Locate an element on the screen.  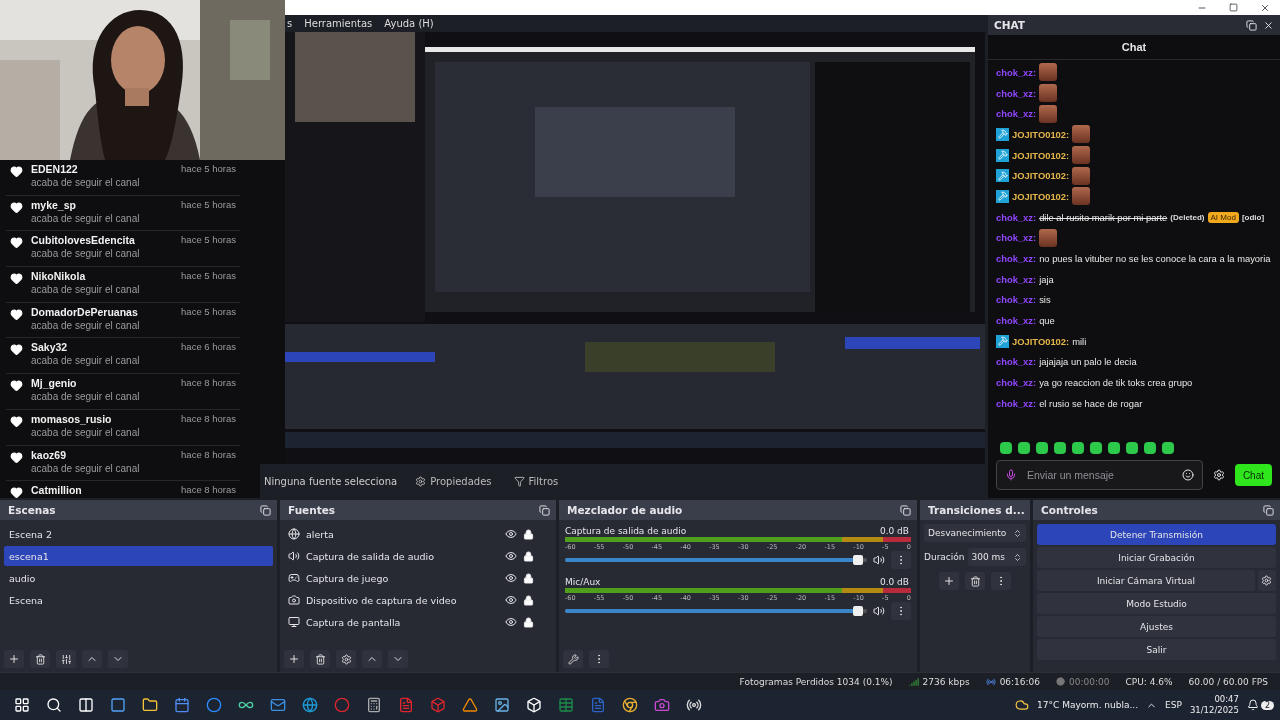
close-icon is located at coordinates (1265, 7).